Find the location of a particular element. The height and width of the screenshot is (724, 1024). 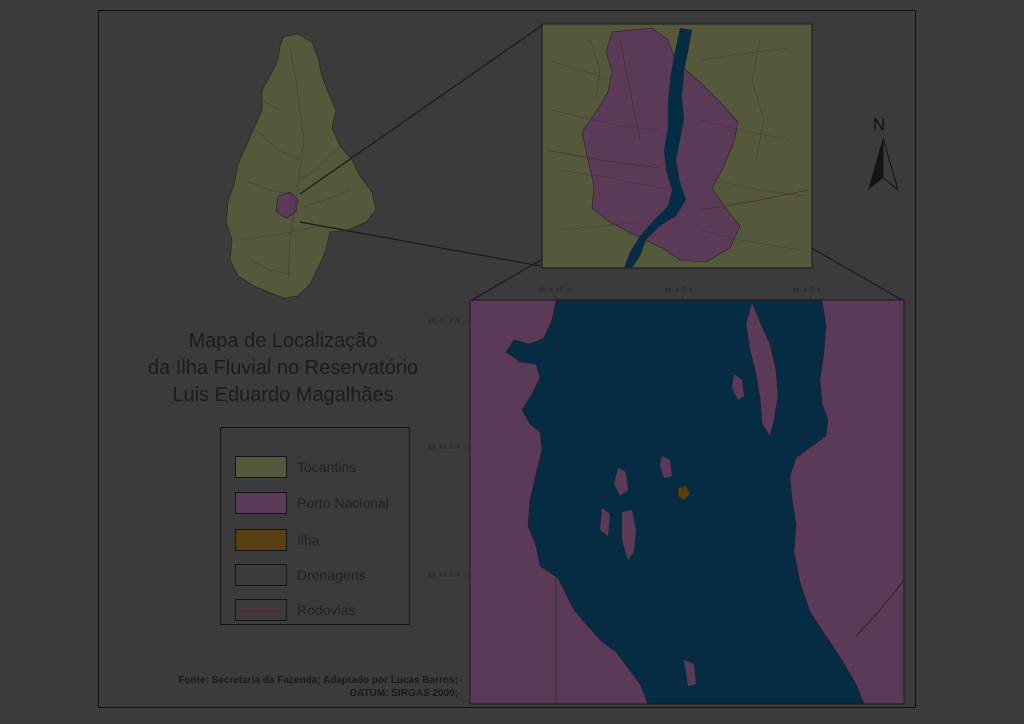

legend-item-rodovias: Rodovias is located at coordinates (320, 612).